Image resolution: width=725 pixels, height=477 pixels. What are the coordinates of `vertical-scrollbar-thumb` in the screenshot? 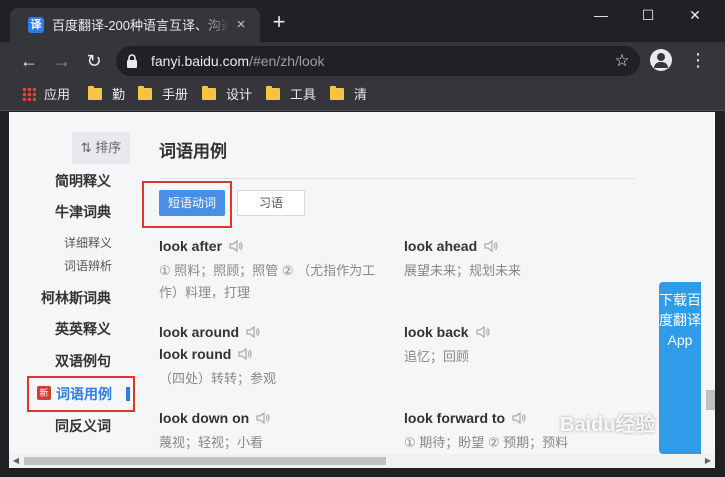 It's located at (710, 400).